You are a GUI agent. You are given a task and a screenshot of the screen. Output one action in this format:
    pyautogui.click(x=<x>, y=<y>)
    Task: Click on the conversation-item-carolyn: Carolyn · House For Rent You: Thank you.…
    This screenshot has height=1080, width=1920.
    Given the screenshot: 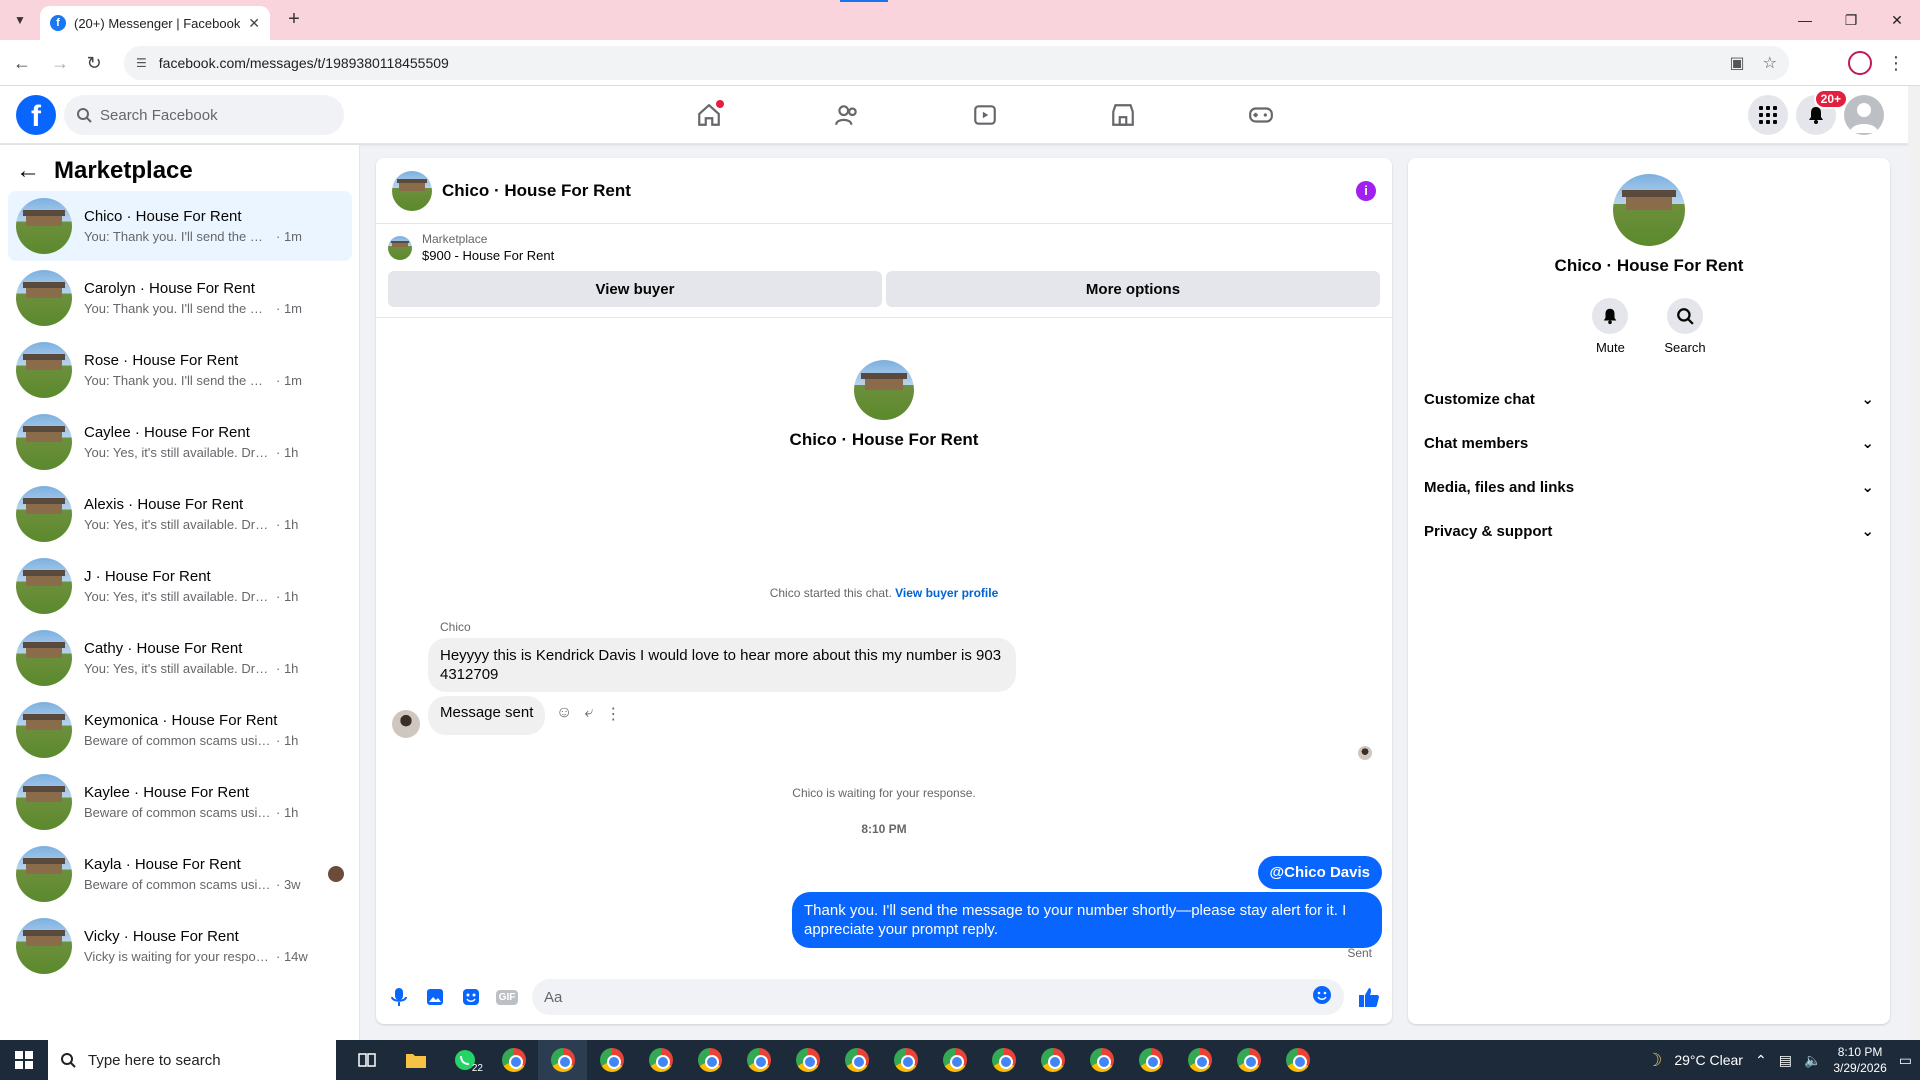 What is the action you would take?
    pyautogui.click(x=180, y=298)
    